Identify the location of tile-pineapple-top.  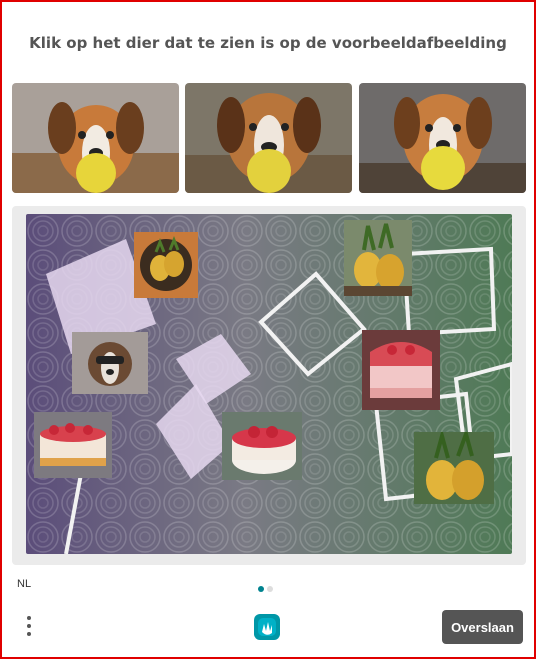
(378, 258).